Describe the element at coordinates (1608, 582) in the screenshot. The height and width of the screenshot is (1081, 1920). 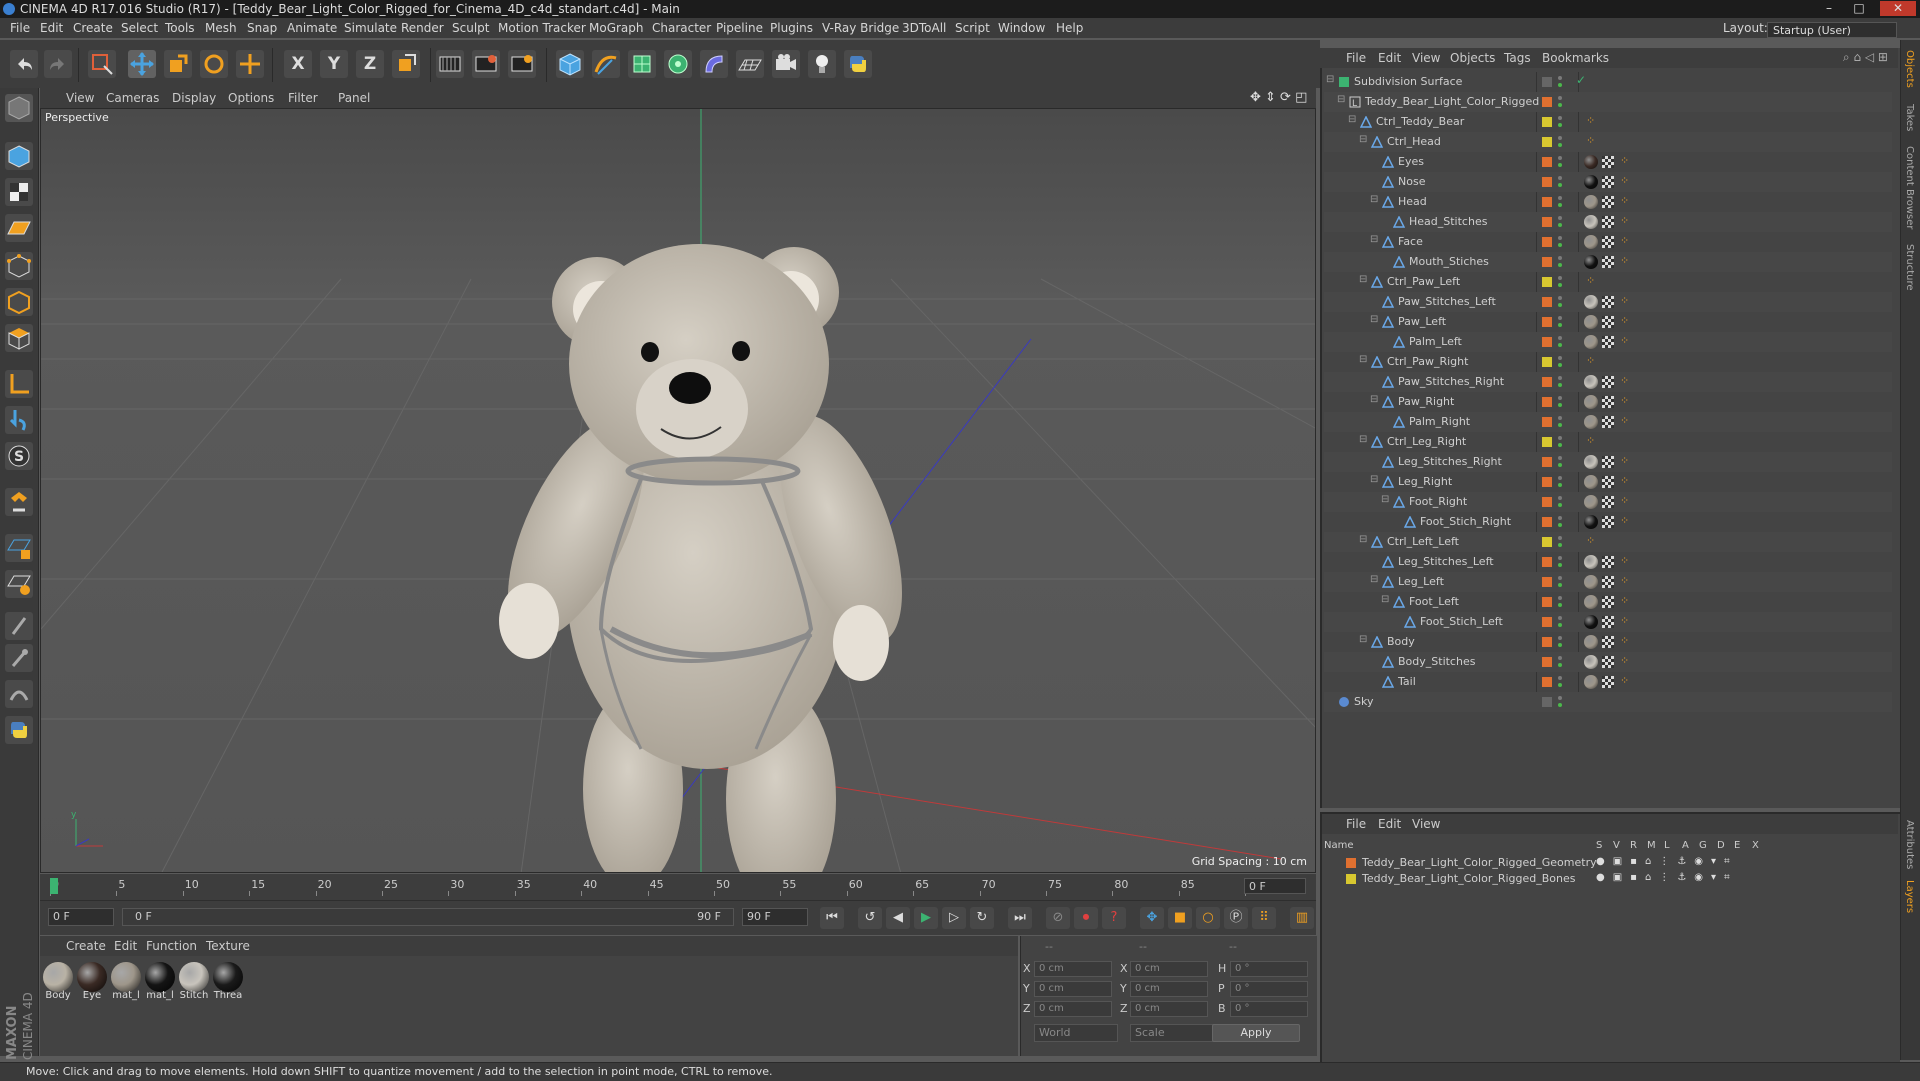
I see `object-row: ⊟ Leg_Left ⁘` at that location.